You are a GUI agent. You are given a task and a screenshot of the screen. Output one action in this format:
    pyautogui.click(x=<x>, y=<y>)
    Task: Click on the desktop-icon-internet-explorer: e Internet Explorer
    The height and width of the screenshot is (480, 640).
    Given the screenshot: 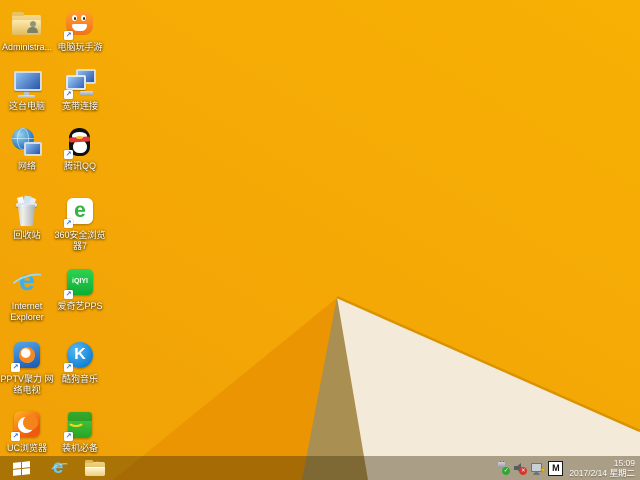 What is the action you would take?
    pyautogui.click(x=28, y=294)
    